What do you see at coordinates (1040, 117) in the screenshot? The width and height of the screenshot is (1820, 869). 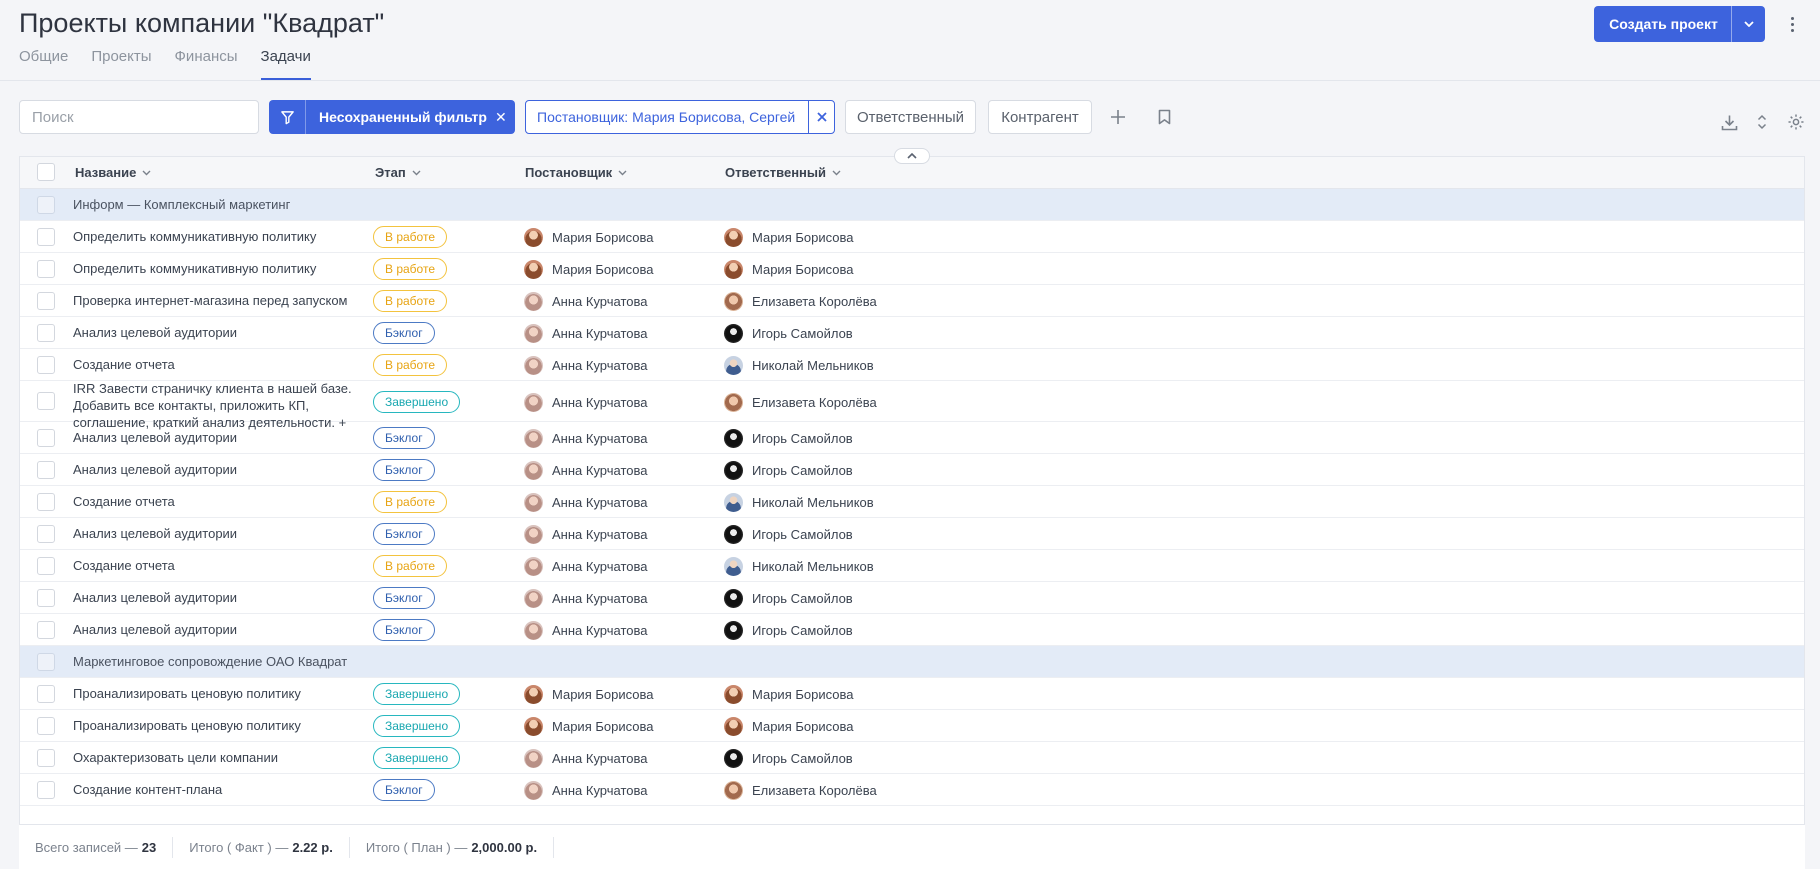 I see `contractor-filter-chip: Контрагент` at bounding box center [1040, 117].